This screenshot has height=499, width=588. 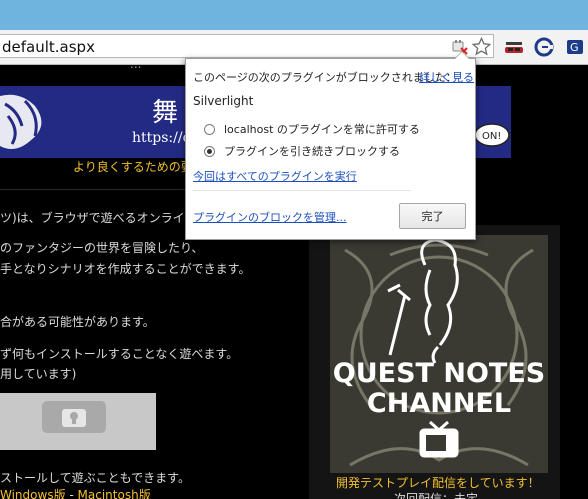 I want to click on popup-divider, so click(x=302, y=190).